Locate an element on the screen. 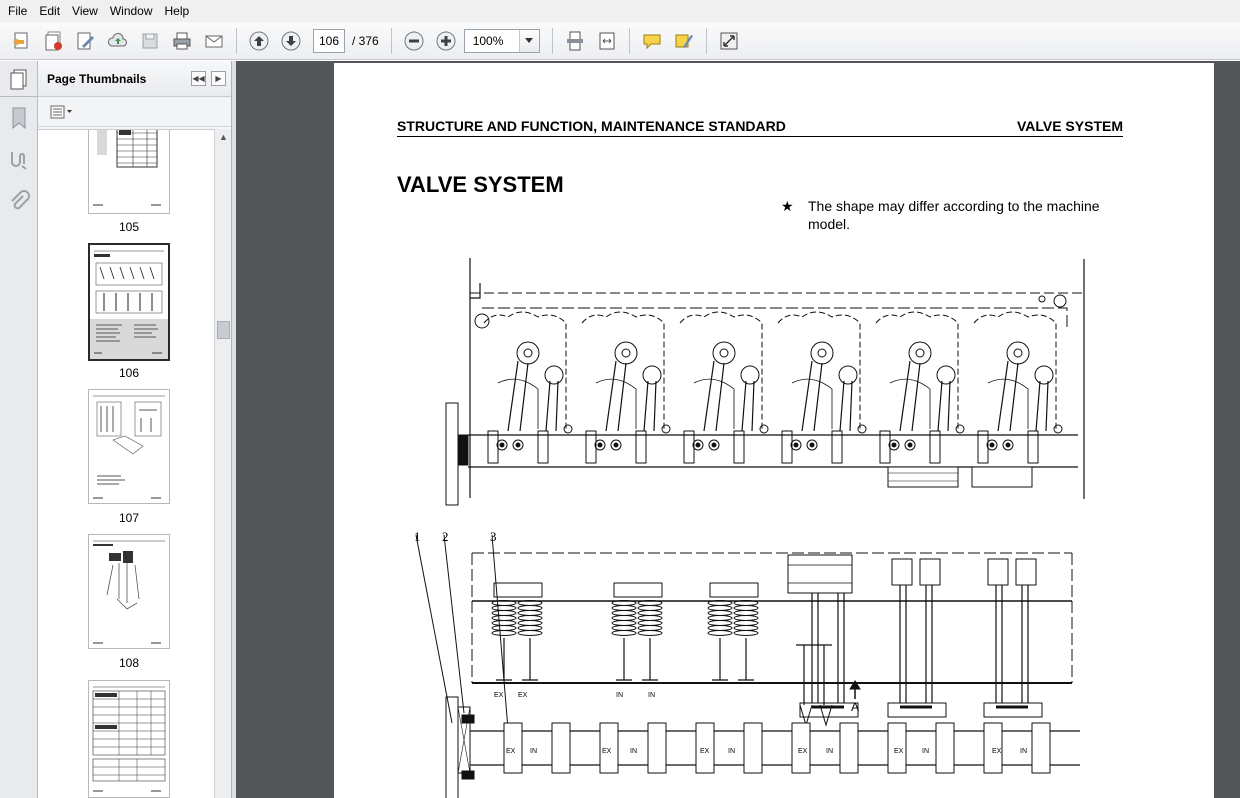 The width and height of the screenshot is (1240, 798). thumbnails-panel: Page Thumbnails ◀◀ ▶ 105 106 107 108 ▲ is located at coordinates (135, 429).